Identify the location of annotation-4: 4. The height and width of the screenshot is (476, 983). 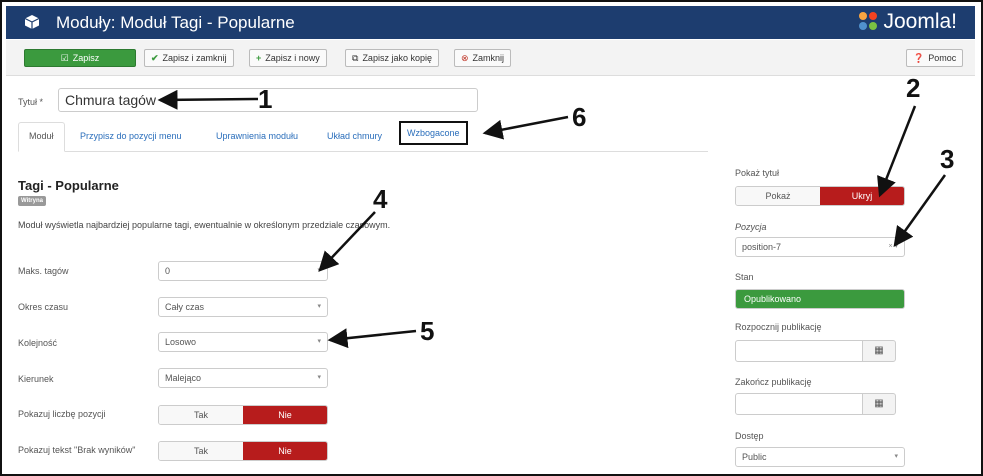
(380, 199).